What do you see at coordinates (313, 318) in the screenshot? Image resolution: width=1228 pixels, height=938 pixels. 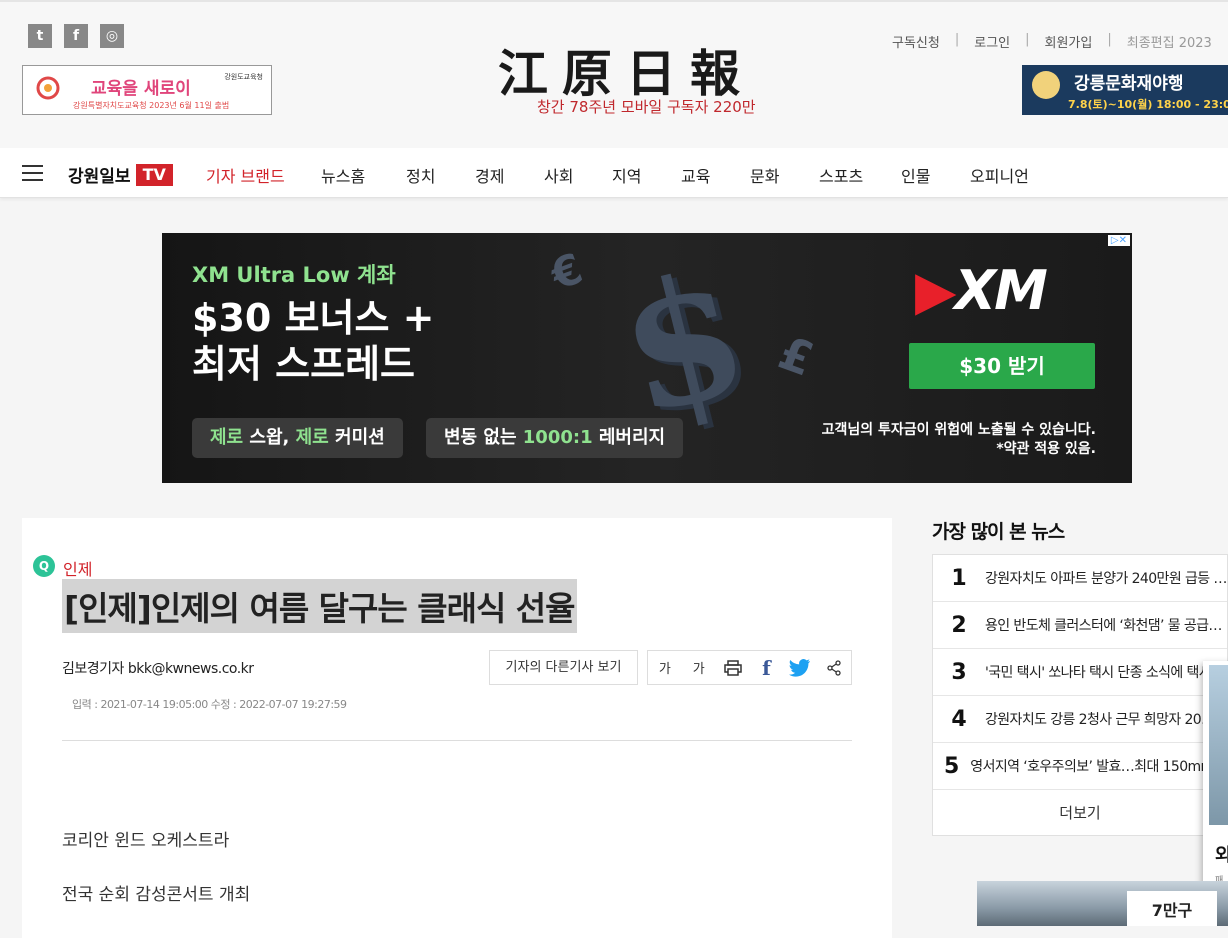 I see `ad-main-line1: $30 보너스 +` at bounding box center [313, 318].